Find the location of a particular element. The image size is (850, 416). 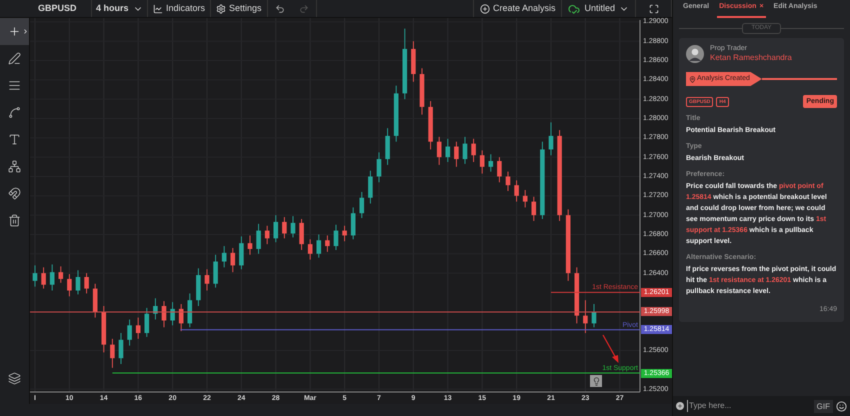

indicators-button: Indicators is located at coordinates (180, 8).